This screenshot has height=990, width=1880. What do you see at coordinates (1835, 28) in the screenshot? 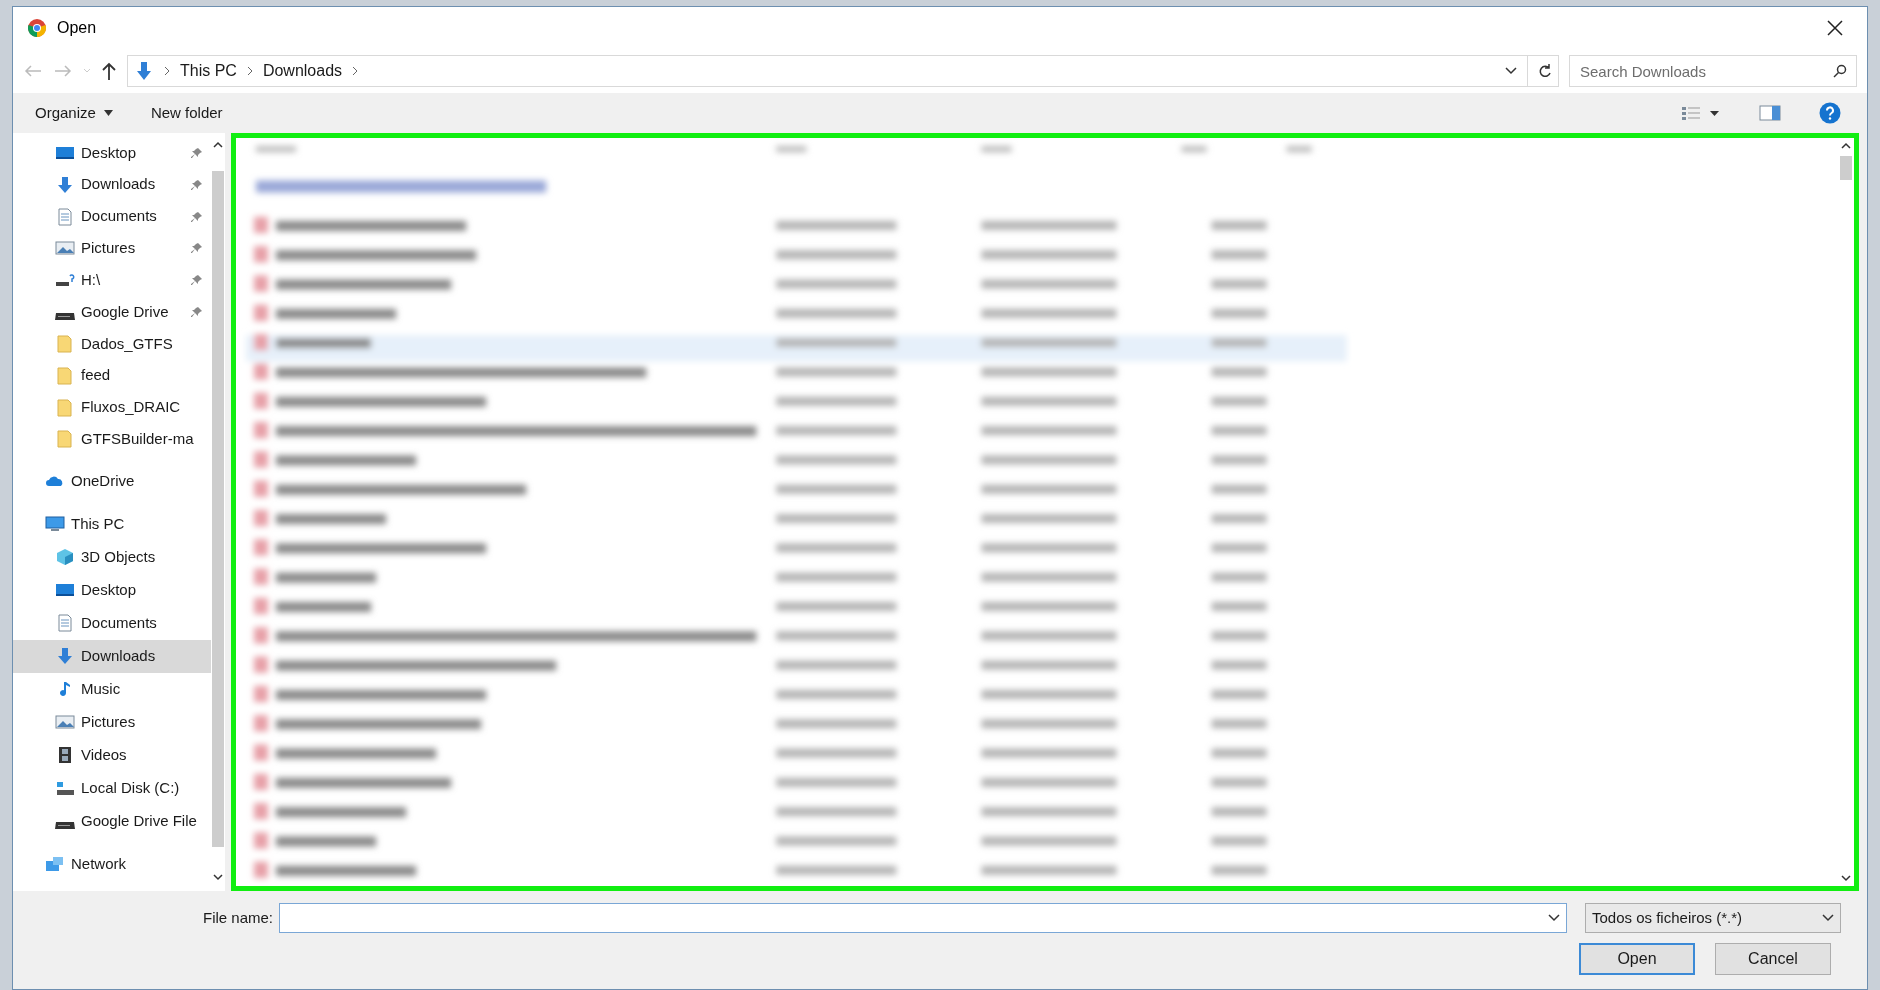
I see `close-icon` at bounding box center [1835, 28].